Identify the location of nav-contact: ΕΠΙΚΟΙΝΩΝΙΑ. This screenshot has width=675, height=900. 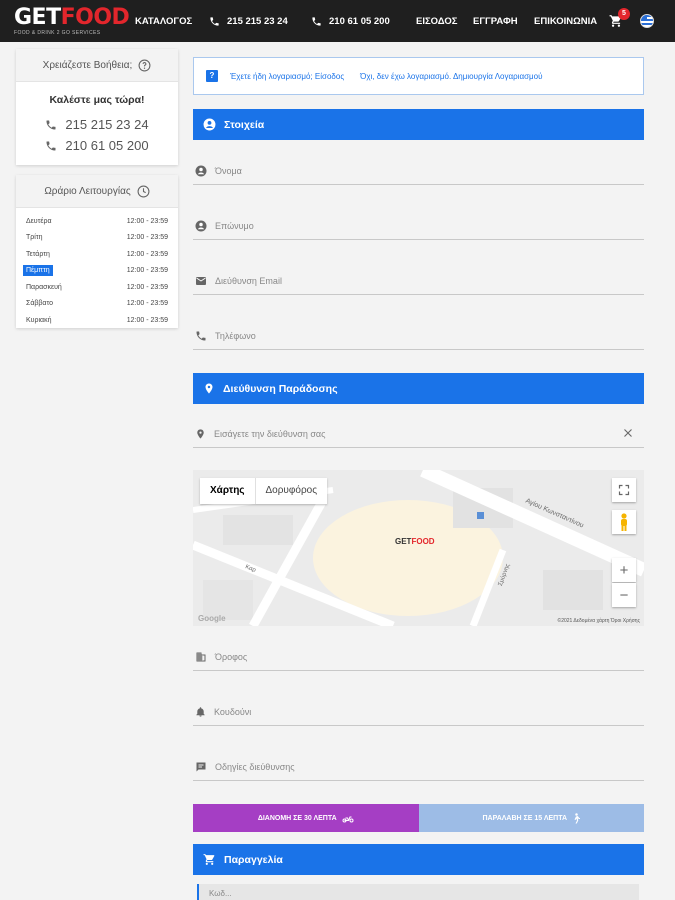
(565, 21).